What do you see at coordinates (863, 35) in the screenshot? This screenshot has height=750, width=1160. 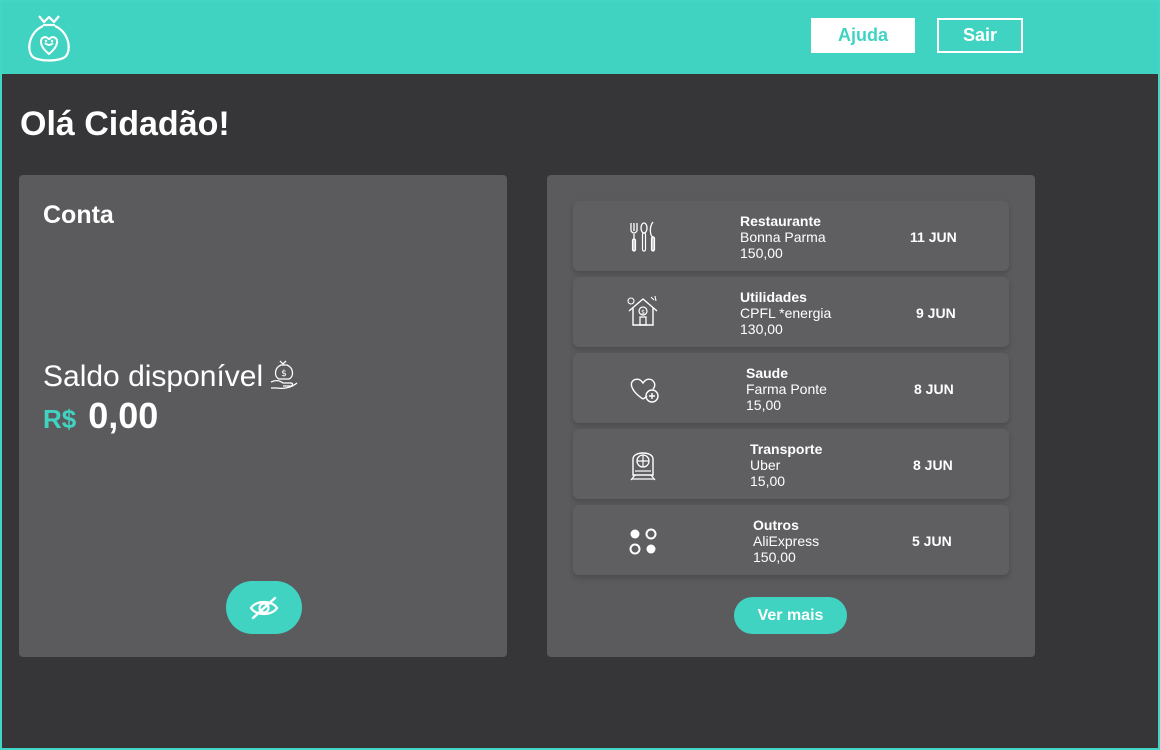 I see `help-button: Ajuda` at bounding box center [863, 35].